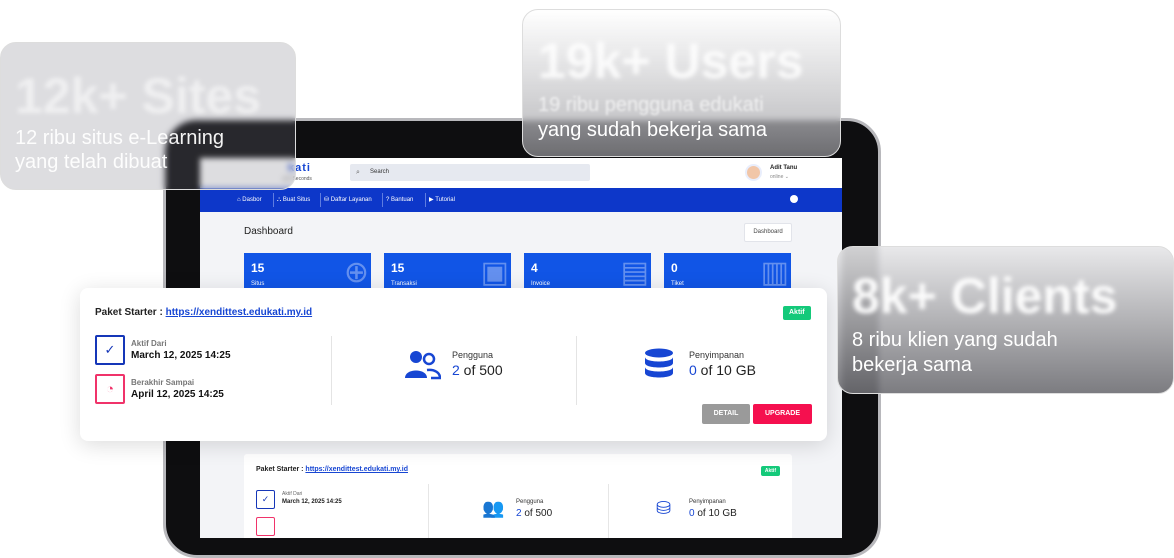 This screenshot has height=558, width=1174. What do you see at coordinates (120, 138) in the screenshot?
I see `bubble-line: 12 ribu situs e-Learning` at bounding box center [120, 138].